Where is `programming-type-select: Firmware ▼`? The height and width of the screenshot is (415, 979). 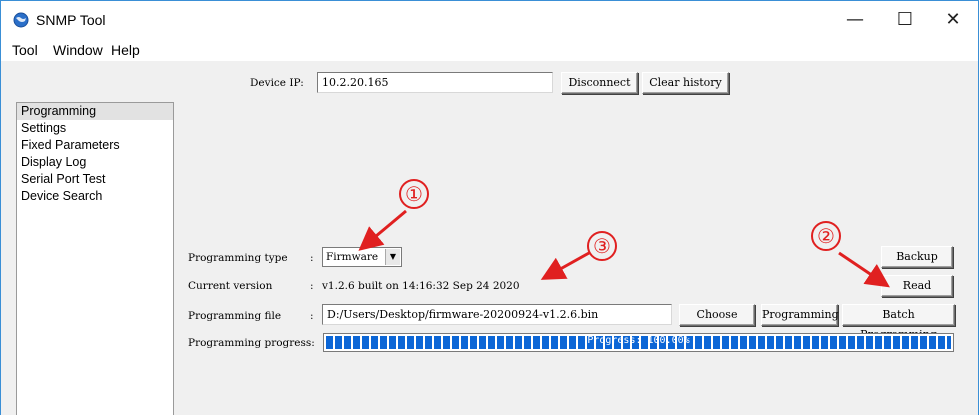 programming-type-select: Firmware ▼ is located at coordinates (362, 257).